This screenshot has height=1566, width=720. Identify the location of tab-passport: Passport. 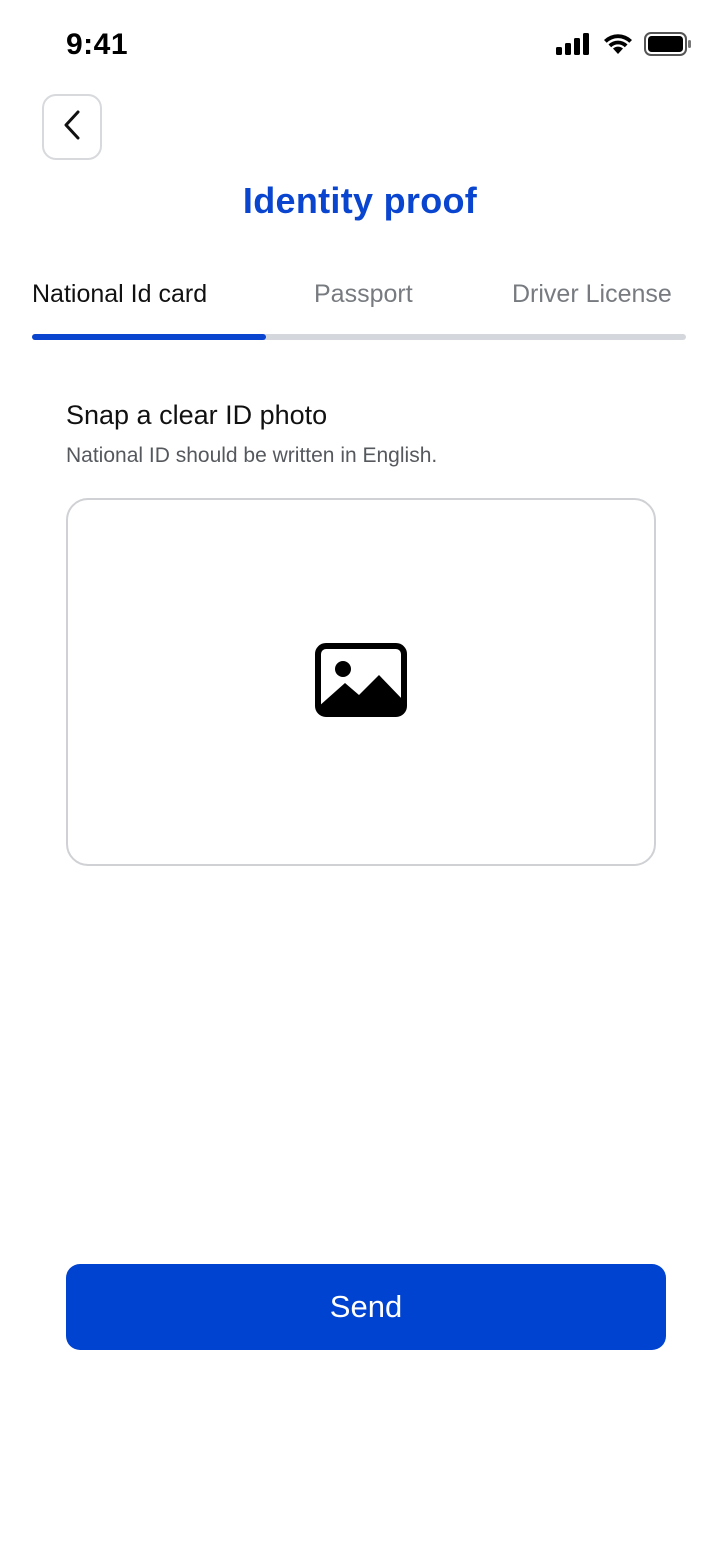
(363, 294).